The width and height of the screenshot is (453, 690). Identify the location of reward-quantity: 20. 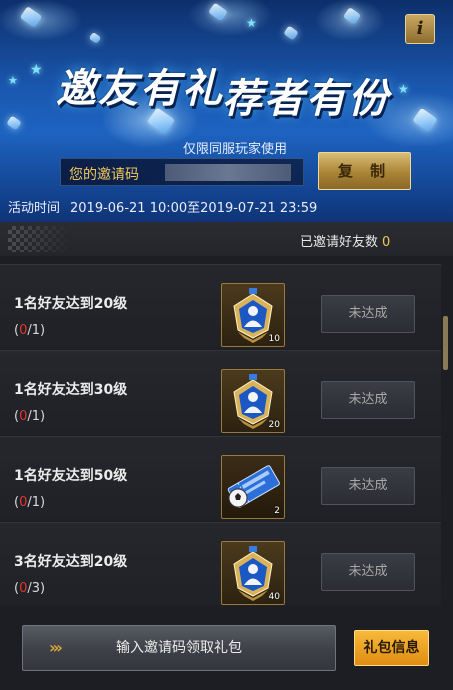
(274, 425).